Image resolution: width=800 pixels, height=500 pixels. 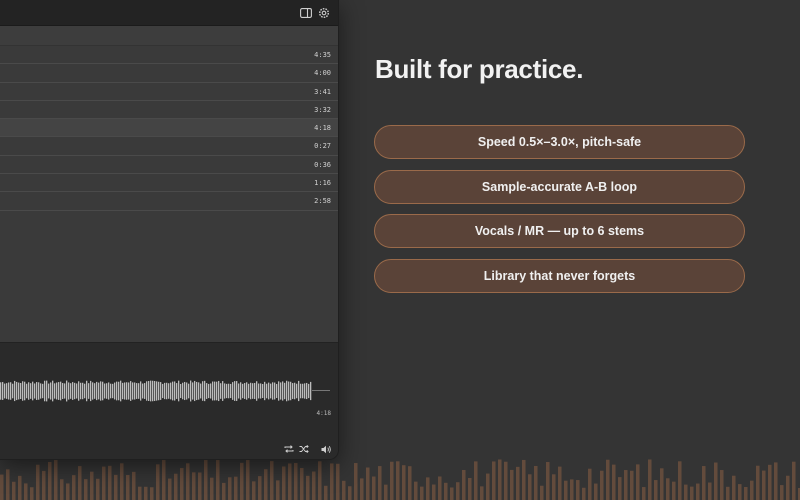 I want to click on track-row: 3:32, so click(x=169, y=110).